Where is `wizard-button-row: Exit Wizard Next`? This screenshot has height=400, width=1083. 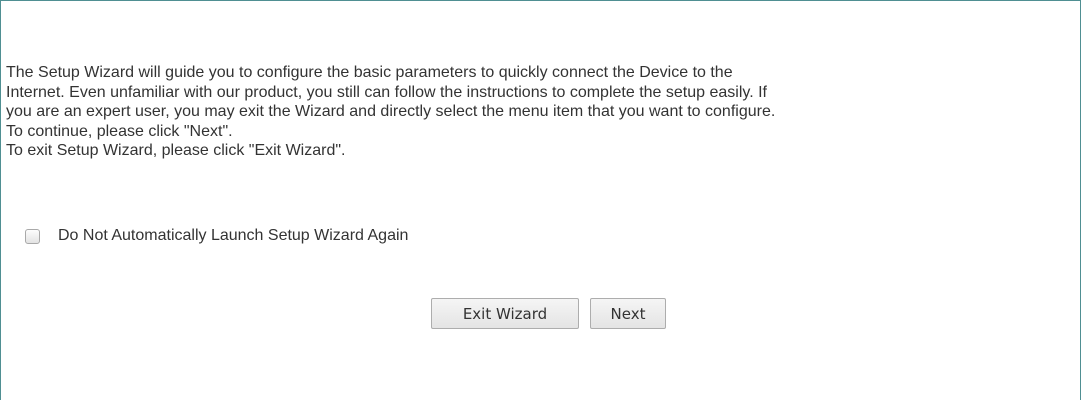 wizard-button-row: Exit Wizard Next is located at coordinates (548, 313).